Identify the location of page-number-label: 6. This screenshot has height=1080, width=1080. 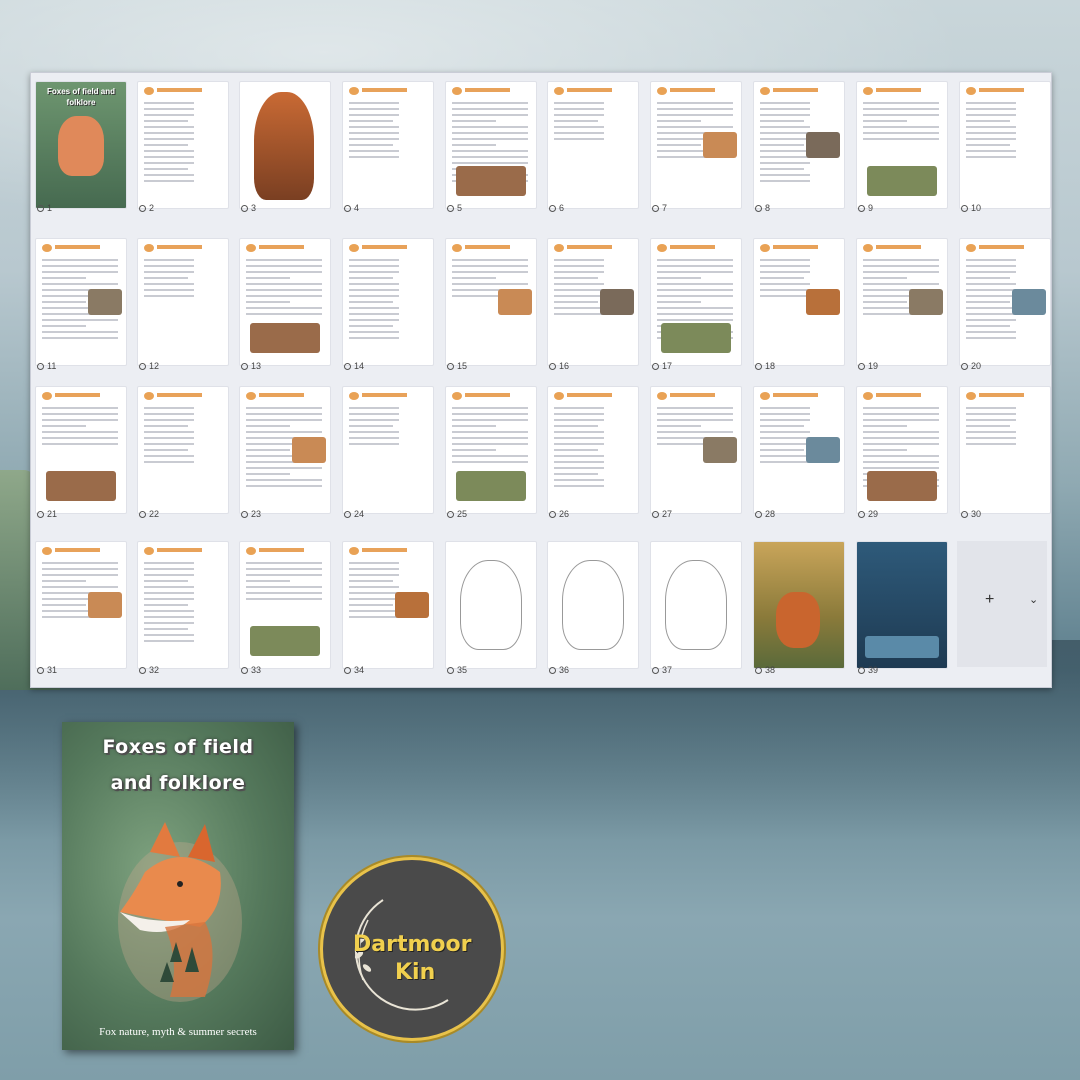
(562, 208).